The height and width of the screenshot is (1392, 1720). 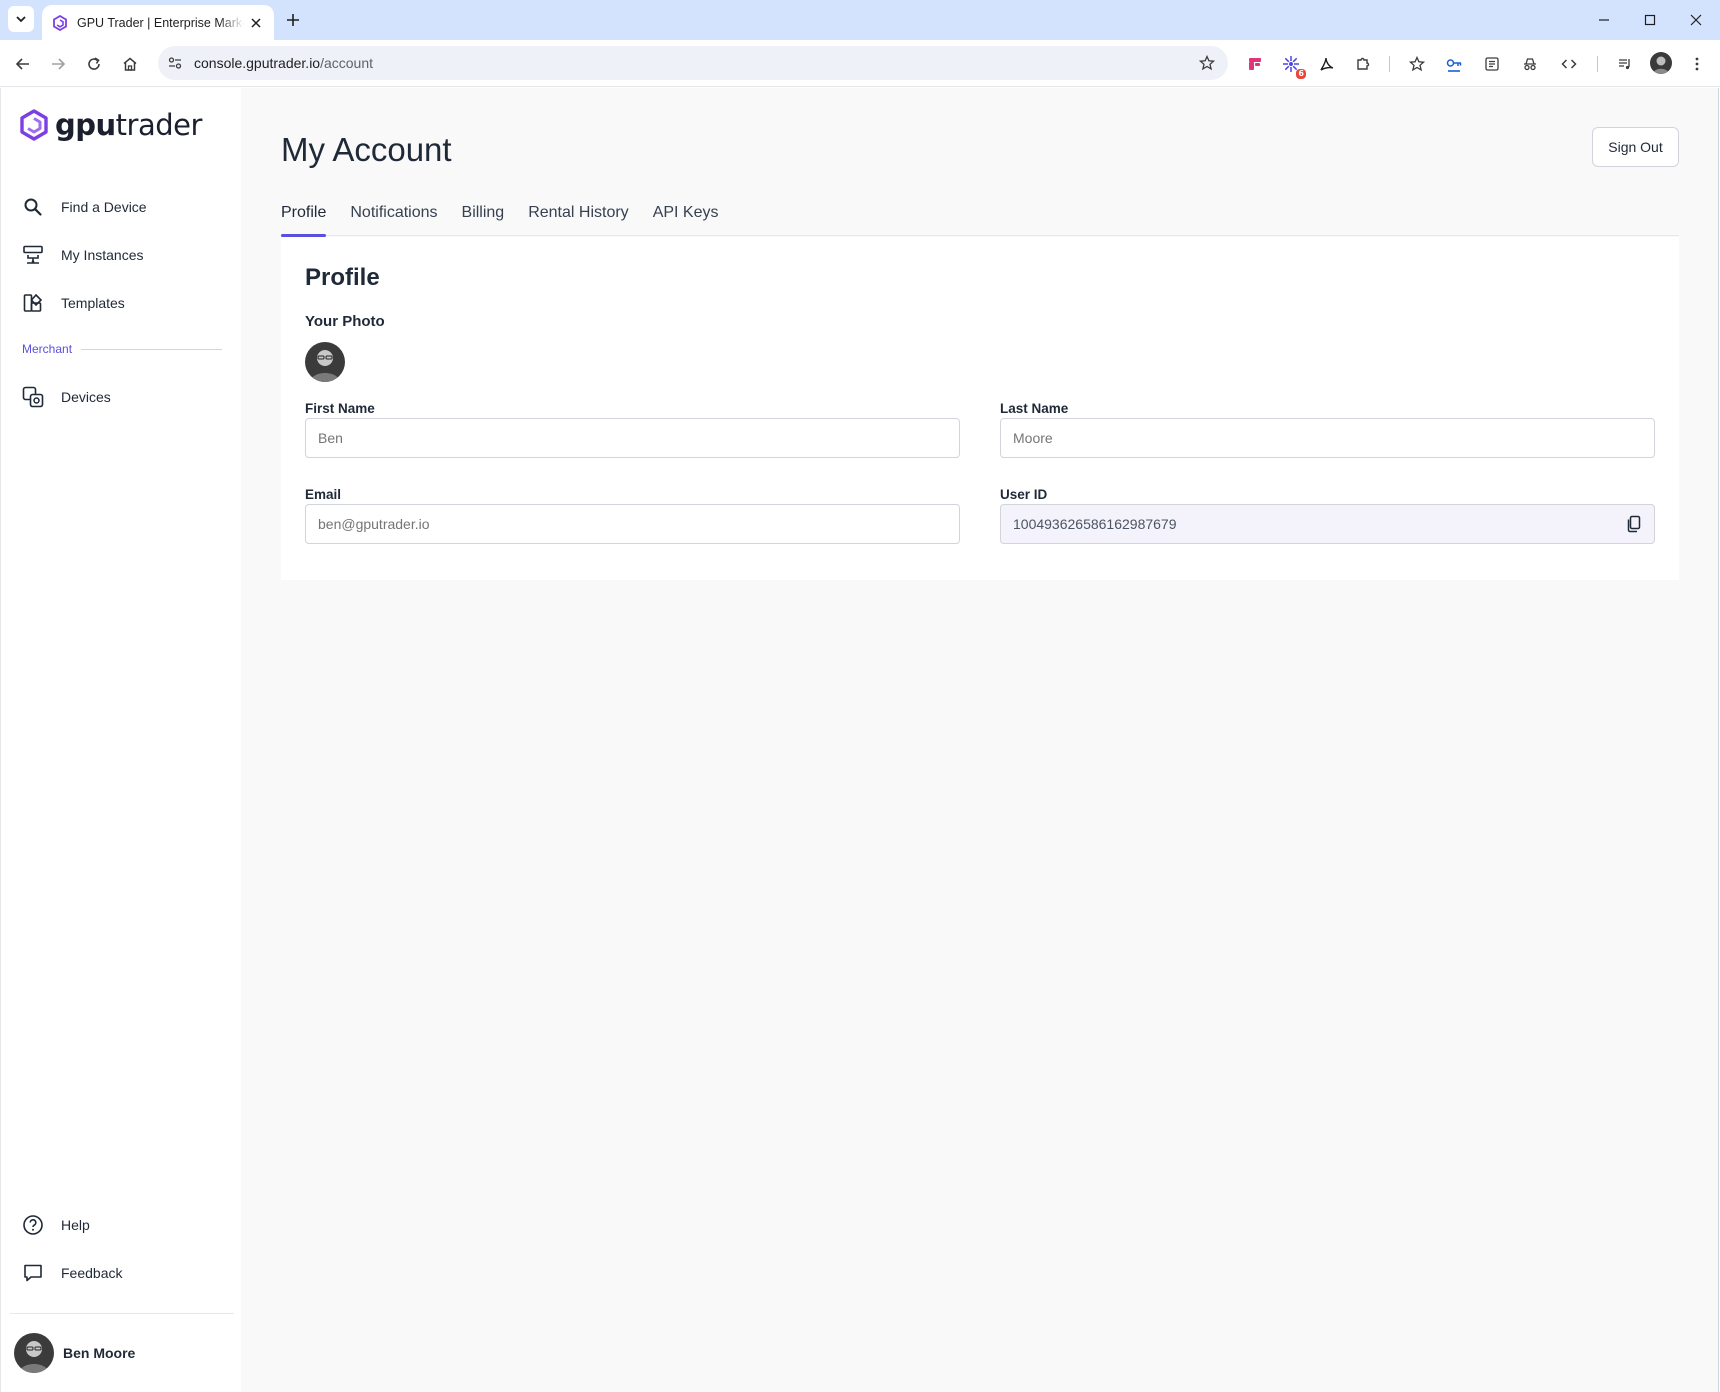 What do you see at coordinates (33, 207) in the screenshot?
I see `search-icon` at bounding box center [33, 207].